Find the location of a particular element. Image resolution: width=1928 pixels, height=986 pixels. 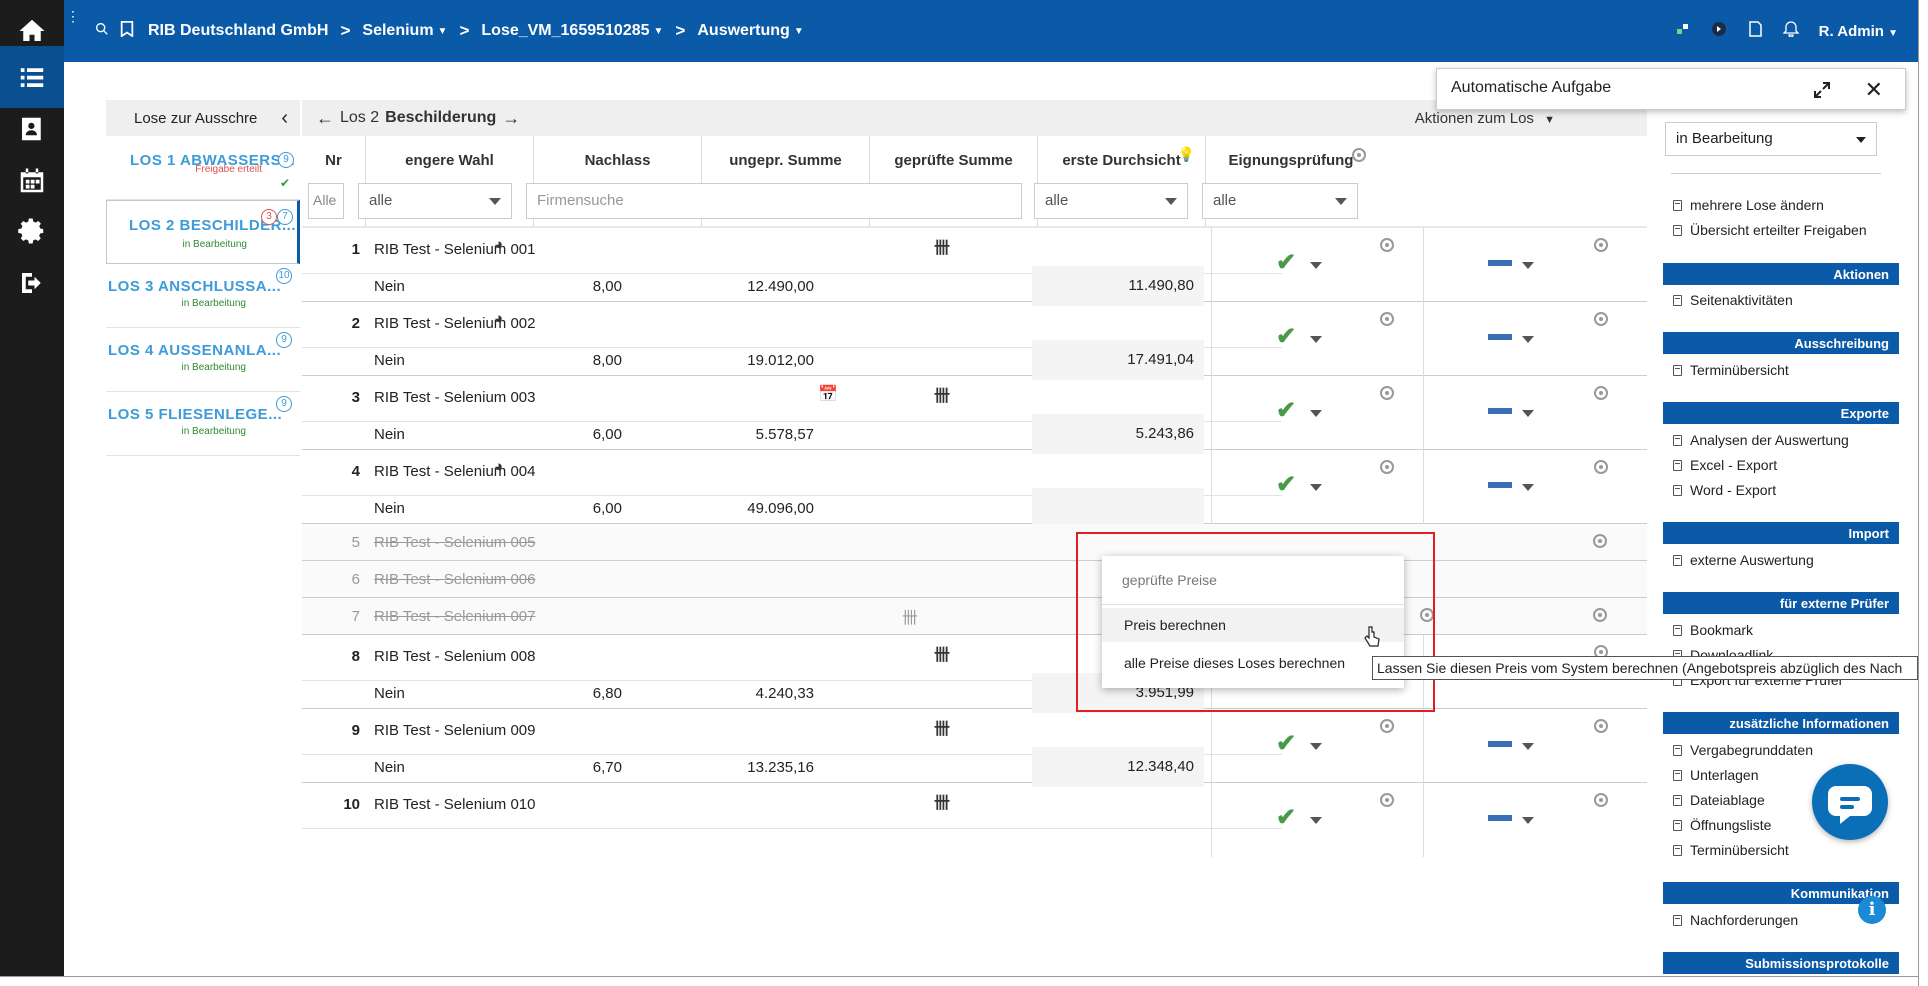

table-row: 6 RIB Test - Selenium 006 is located at coordinates (974, 579).